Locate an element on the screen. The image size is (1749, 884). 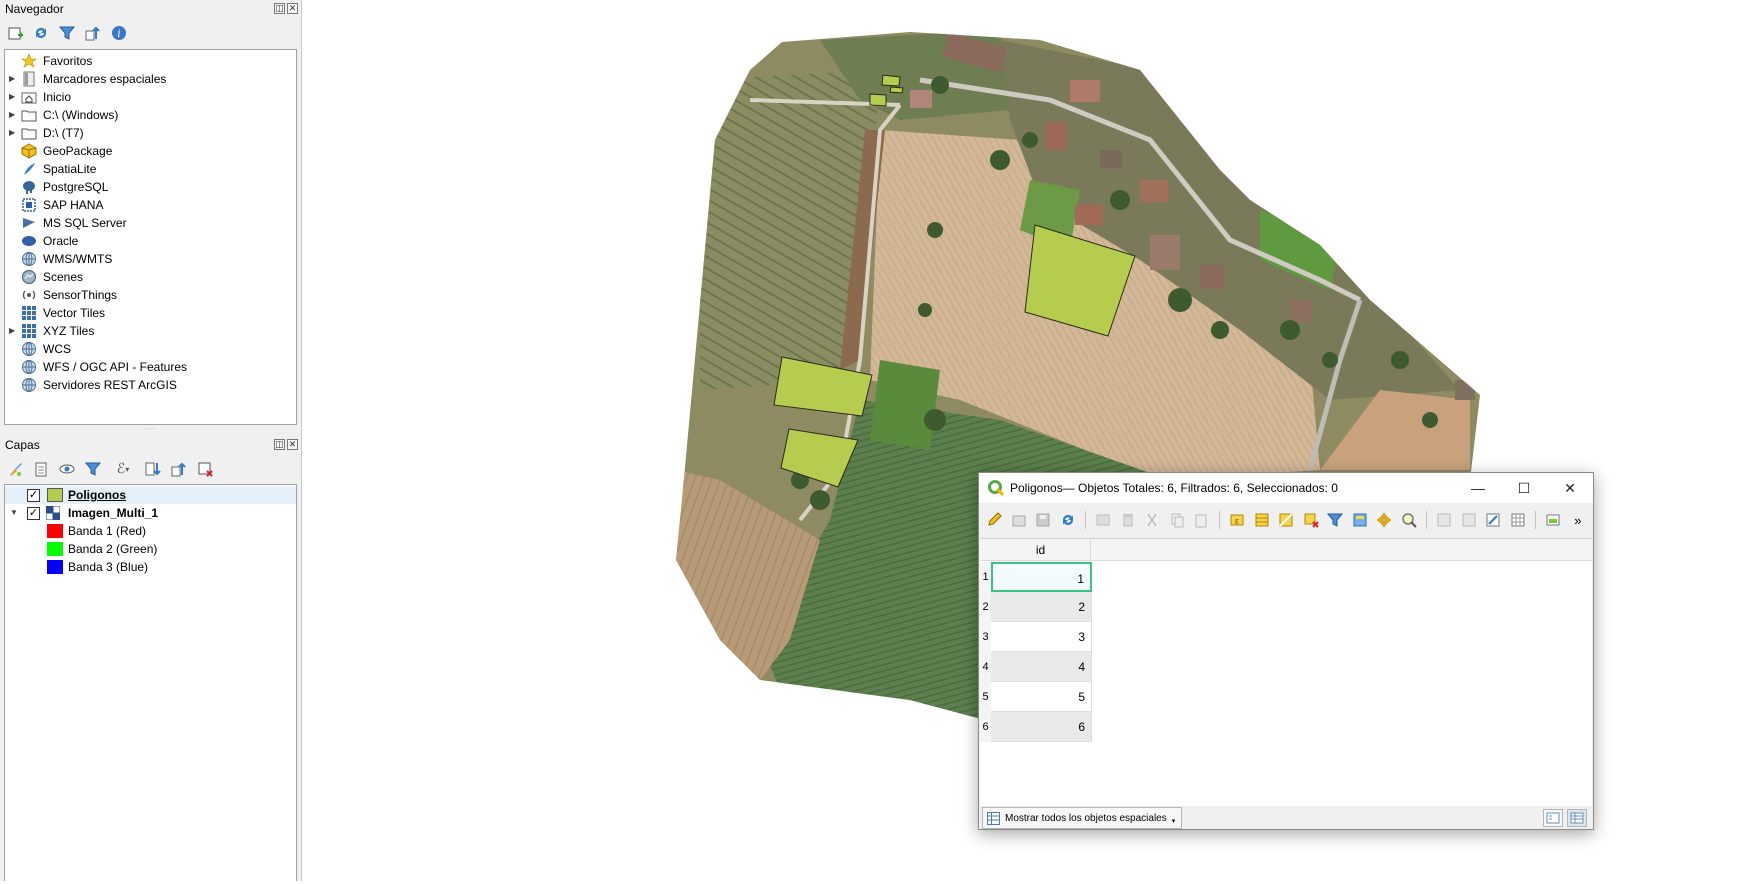
table-row: 22 is located at coordinates (1036, 607).